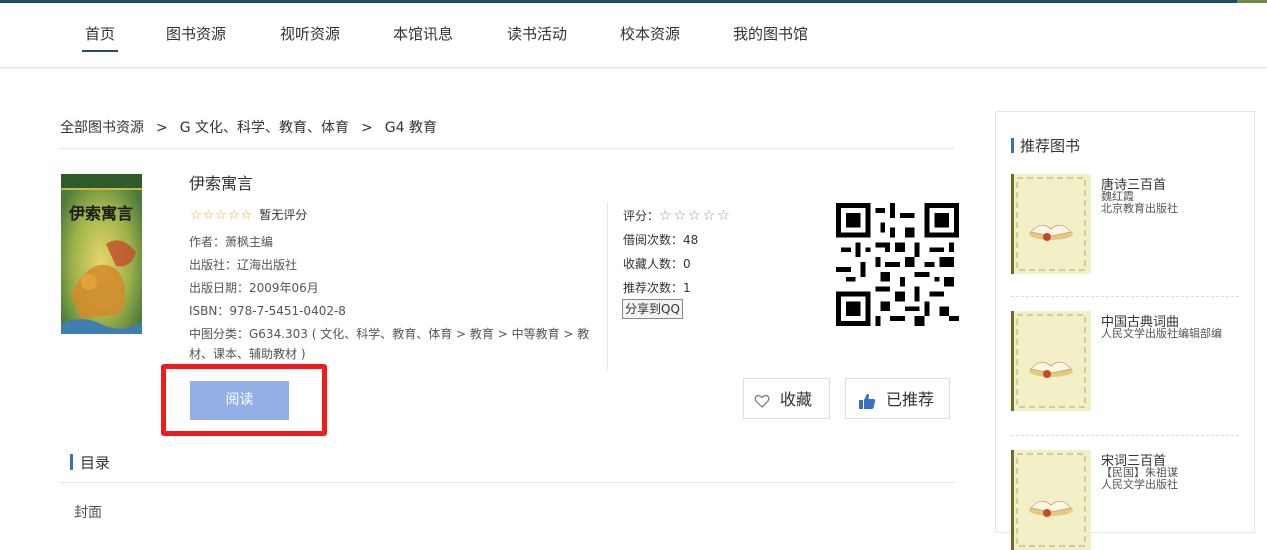  I want to click on heart-icon, so click(762, 401).